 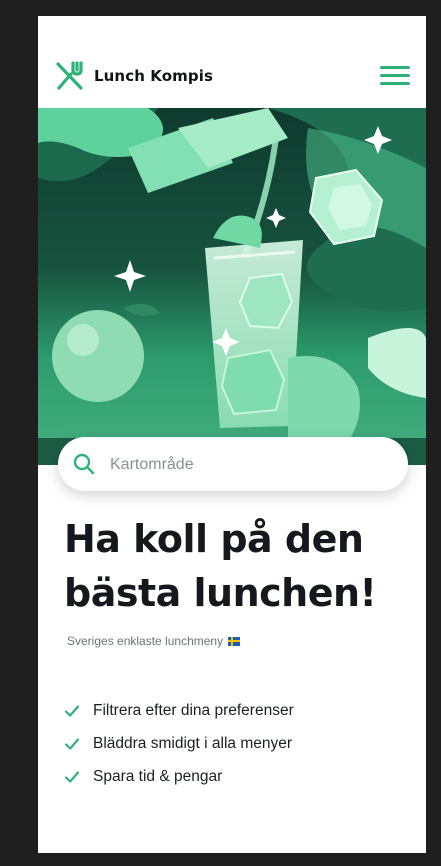 I want to click on feature-label: Bläddra smidigt i alla menyer, so click(x=193, y=743).